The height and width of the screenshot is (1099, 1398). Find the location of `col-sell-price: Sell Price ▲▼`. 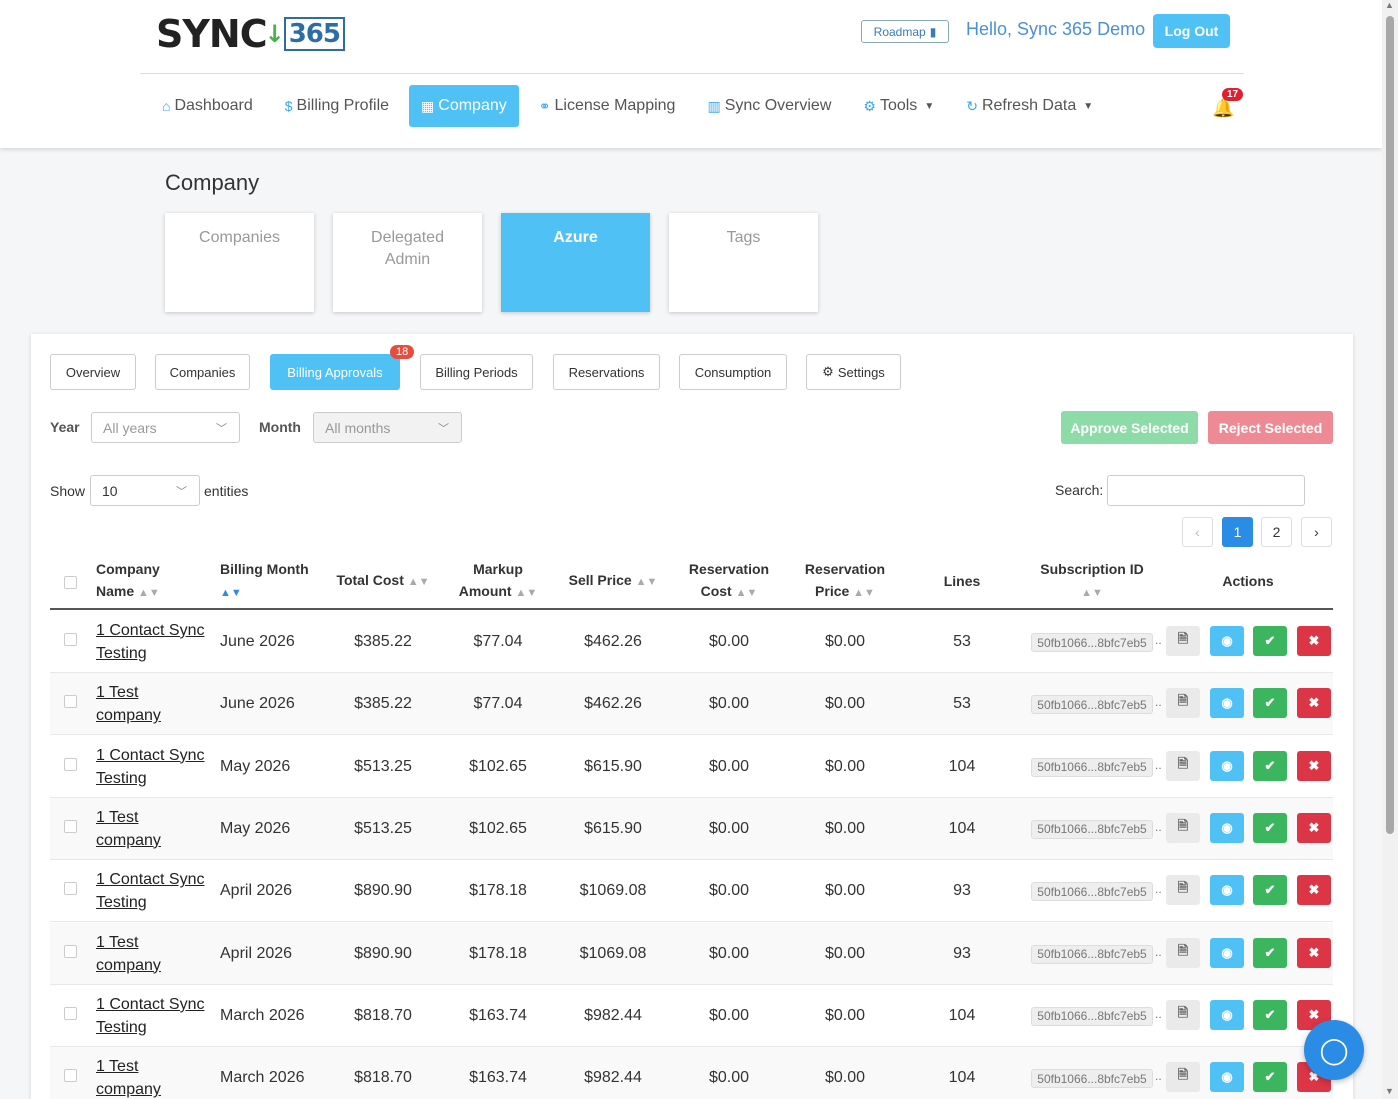

col-sell-price: Sell Price ▲▼ is located at coordinates (613, 581).